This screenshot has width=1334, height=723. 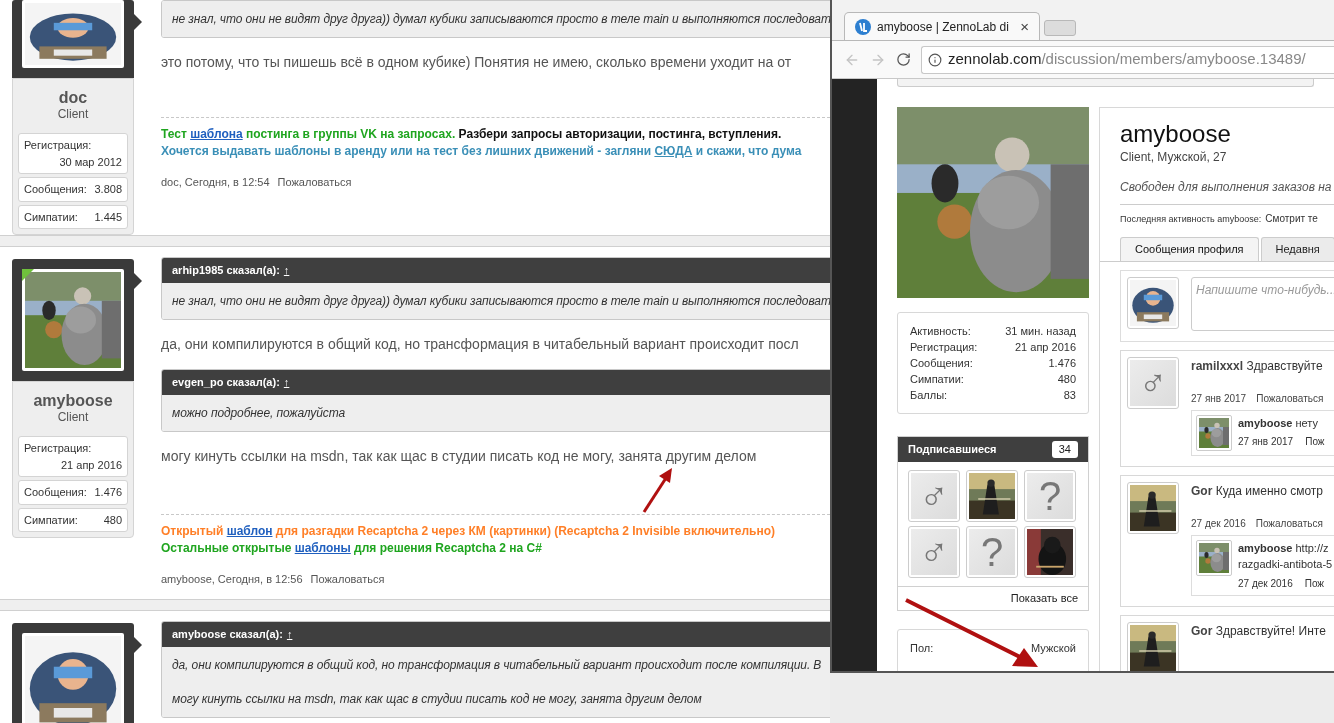 What do you see at coordinates (1044, 598) in the screenshot?
I see `show-all-link: Показать все` at bounding box center [1044, 598].